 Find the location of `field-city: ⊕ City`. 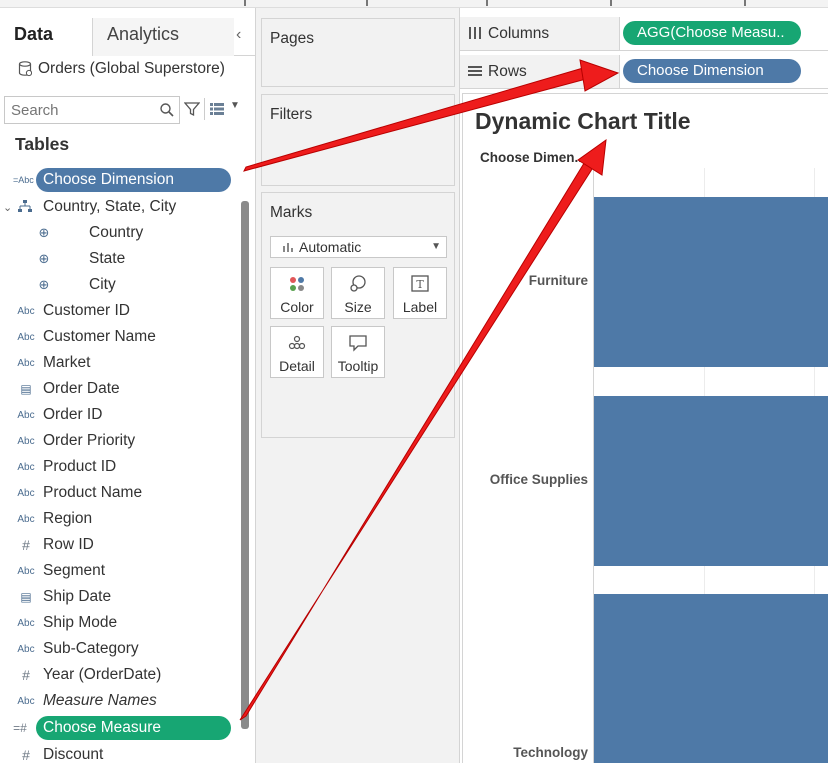

field-city: ⊕ City is located at coordinates (120, 285).